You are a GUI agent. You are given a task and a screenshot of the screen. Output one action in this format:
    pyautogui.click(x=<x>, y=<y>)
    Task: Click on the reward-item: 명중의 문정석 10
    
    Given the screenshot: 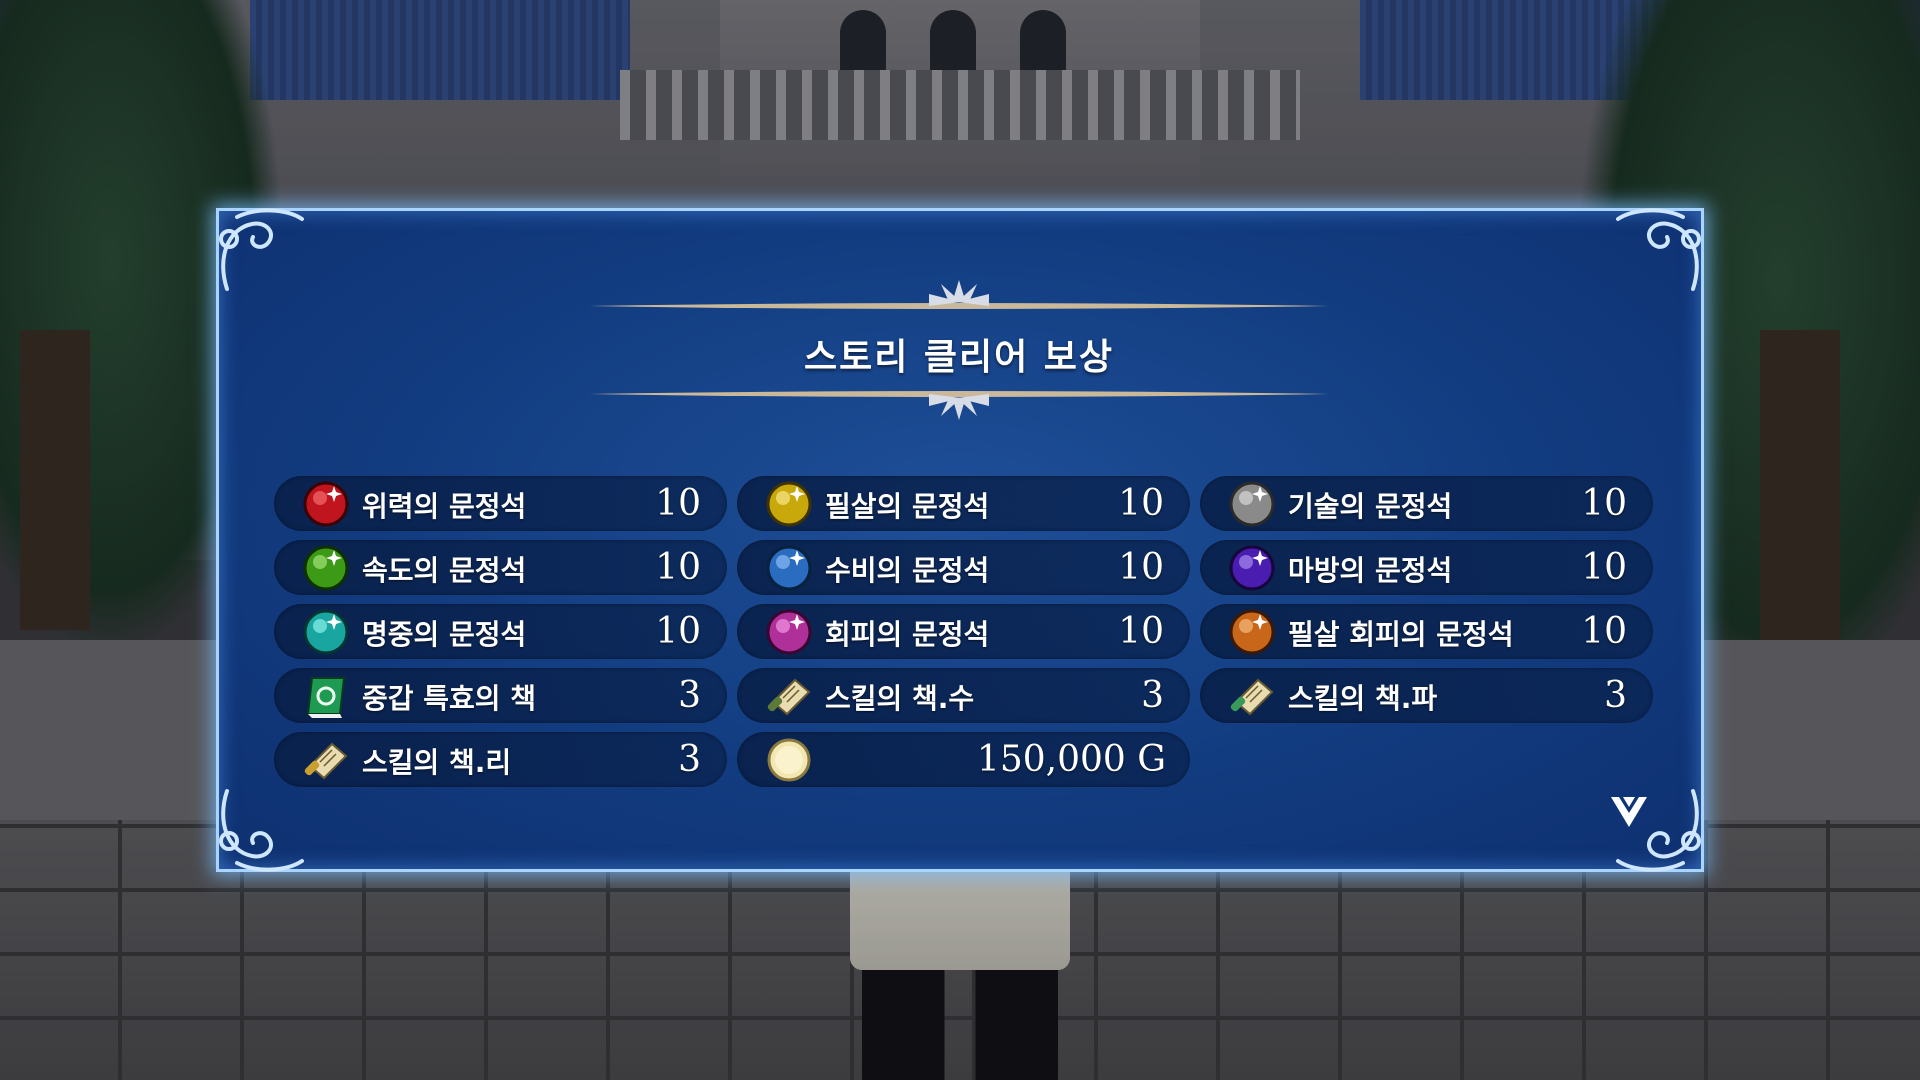 What is the action you would take?
    pyautogui.click(x=500, y=631)
    